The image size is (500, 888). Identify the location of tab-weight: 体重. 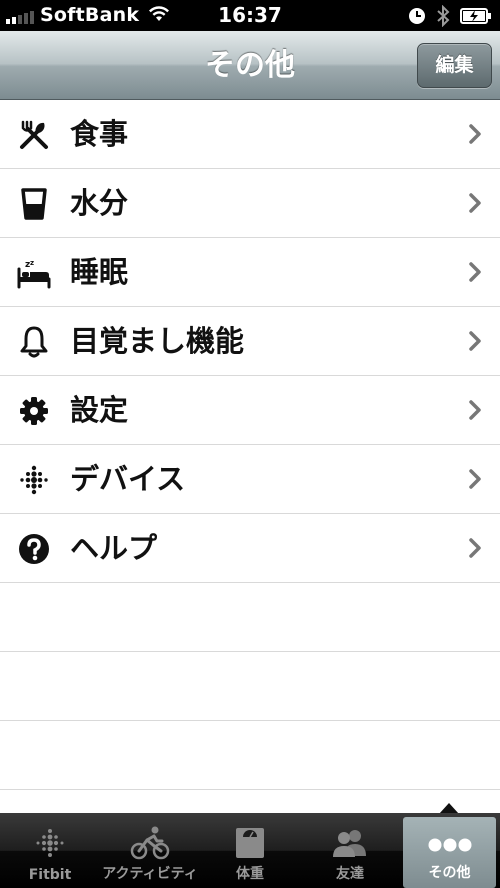
(250, 850).